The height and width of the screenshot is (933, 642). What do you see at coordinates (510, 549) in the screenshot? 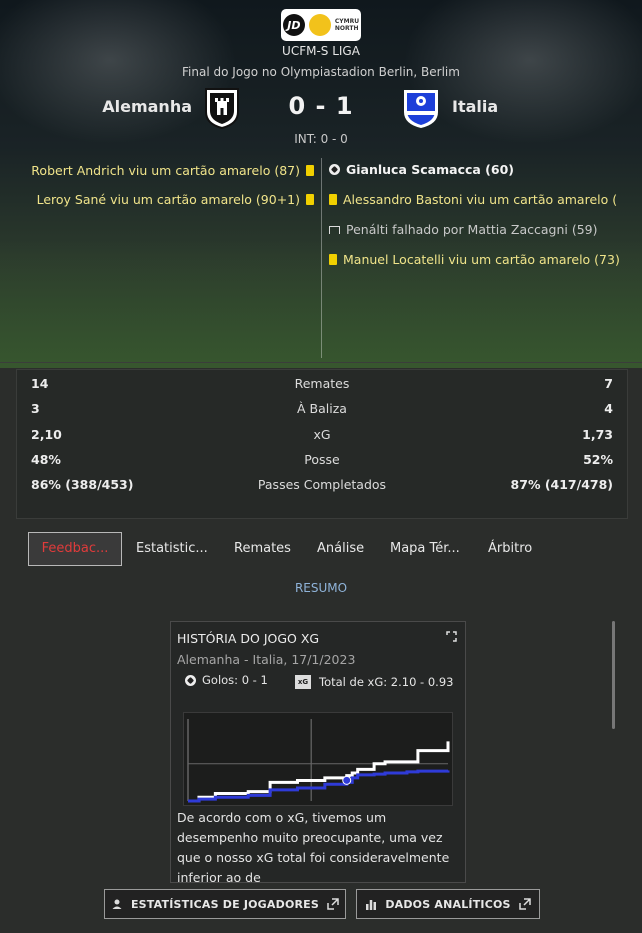
I see `tab-referee: Árbitro` at bounding box center [510, 549].